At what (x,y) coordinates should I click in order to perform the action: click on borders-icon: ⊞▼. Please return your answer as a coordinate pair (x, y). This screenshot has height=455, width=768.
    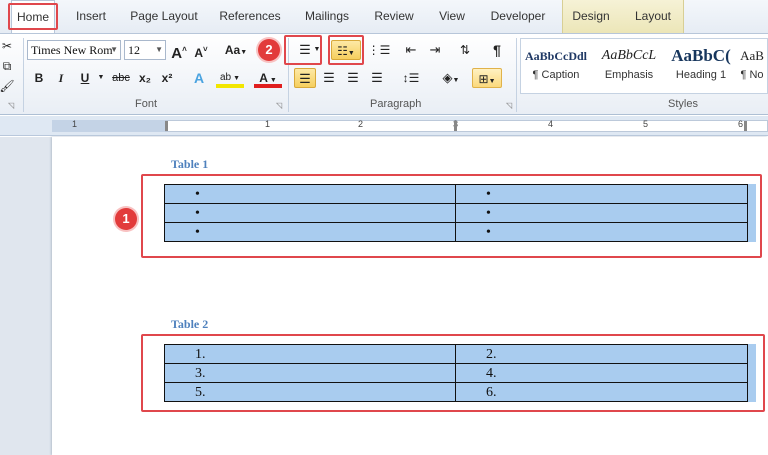
    Looking at the image, I should click on (487, 78).